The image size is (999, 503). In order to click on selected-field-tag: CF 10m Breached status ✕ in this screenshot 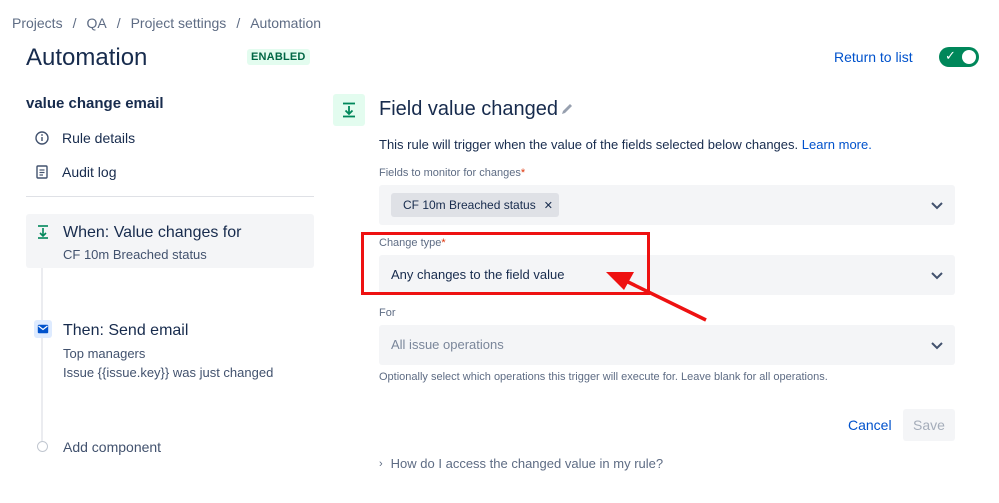, I will do `click(475, 205)`.